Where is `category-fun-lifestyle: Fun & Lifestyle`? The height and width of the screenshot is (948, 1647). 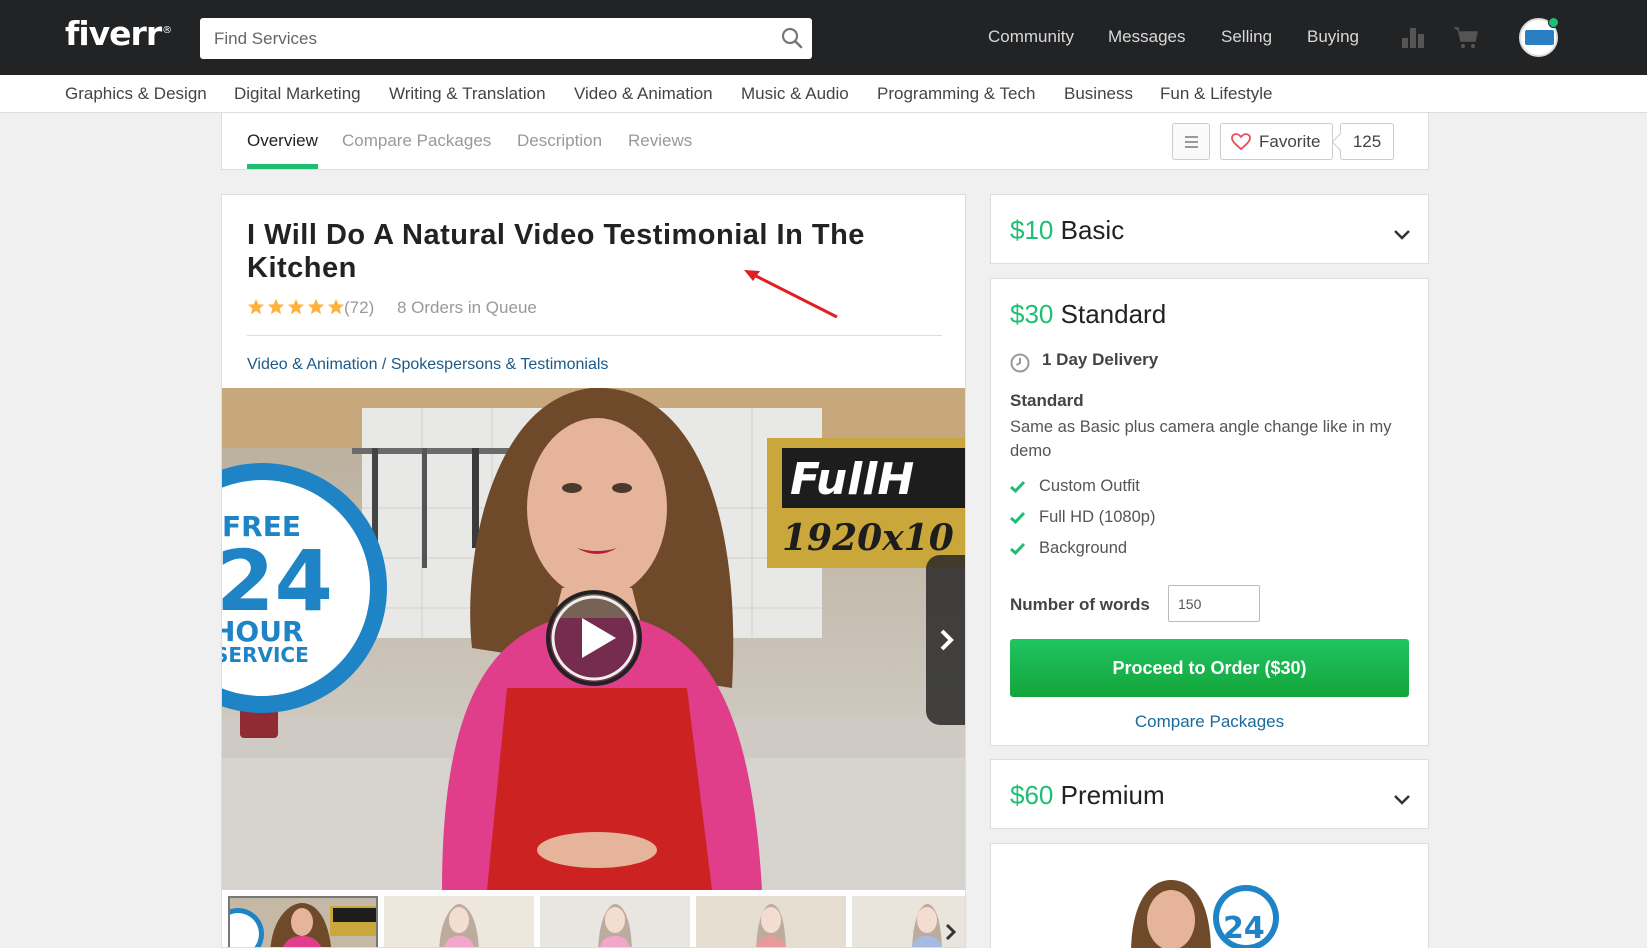 category-fun-lifestyle: Fun & Lifestyle is located at coordinates (1216, 94).